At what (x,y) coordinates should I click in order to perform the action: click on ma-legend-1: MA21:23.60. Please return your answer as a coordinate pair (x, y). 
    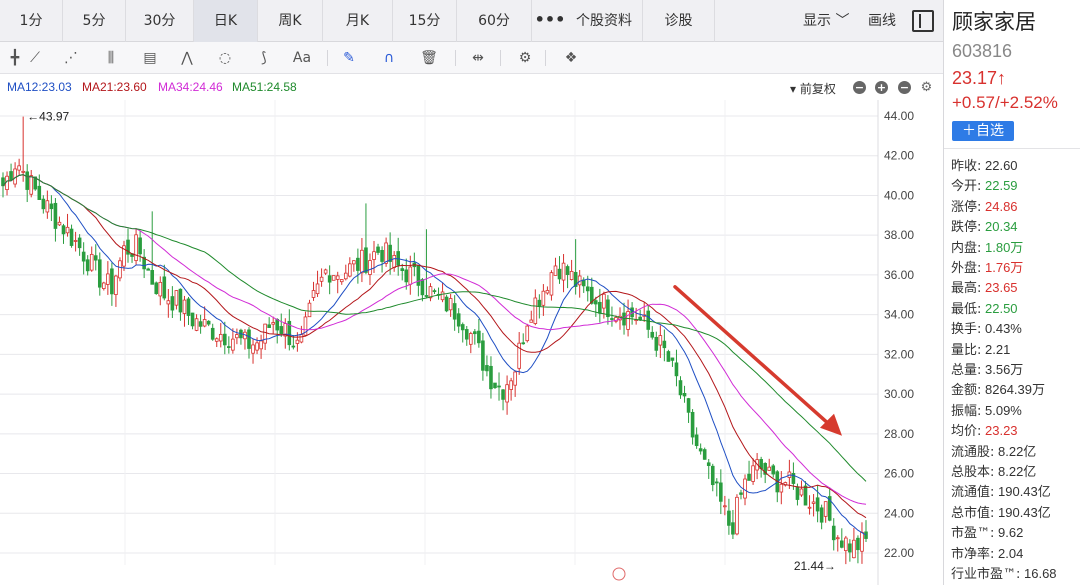
    Looking at the image, I should click on (114, 87).